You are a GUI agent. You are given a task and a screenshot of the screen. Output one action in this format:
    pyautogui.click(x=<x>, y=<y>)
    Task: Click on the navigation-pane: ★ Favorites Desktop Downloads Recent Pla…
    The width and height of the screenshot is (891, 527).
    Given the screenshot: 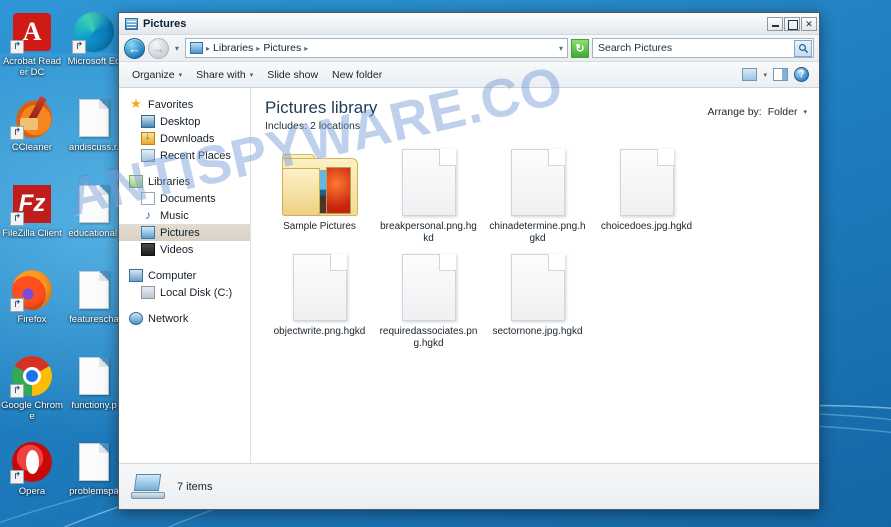 What is the action you would take?
    pyautogui.click(x=185, y=275)
    